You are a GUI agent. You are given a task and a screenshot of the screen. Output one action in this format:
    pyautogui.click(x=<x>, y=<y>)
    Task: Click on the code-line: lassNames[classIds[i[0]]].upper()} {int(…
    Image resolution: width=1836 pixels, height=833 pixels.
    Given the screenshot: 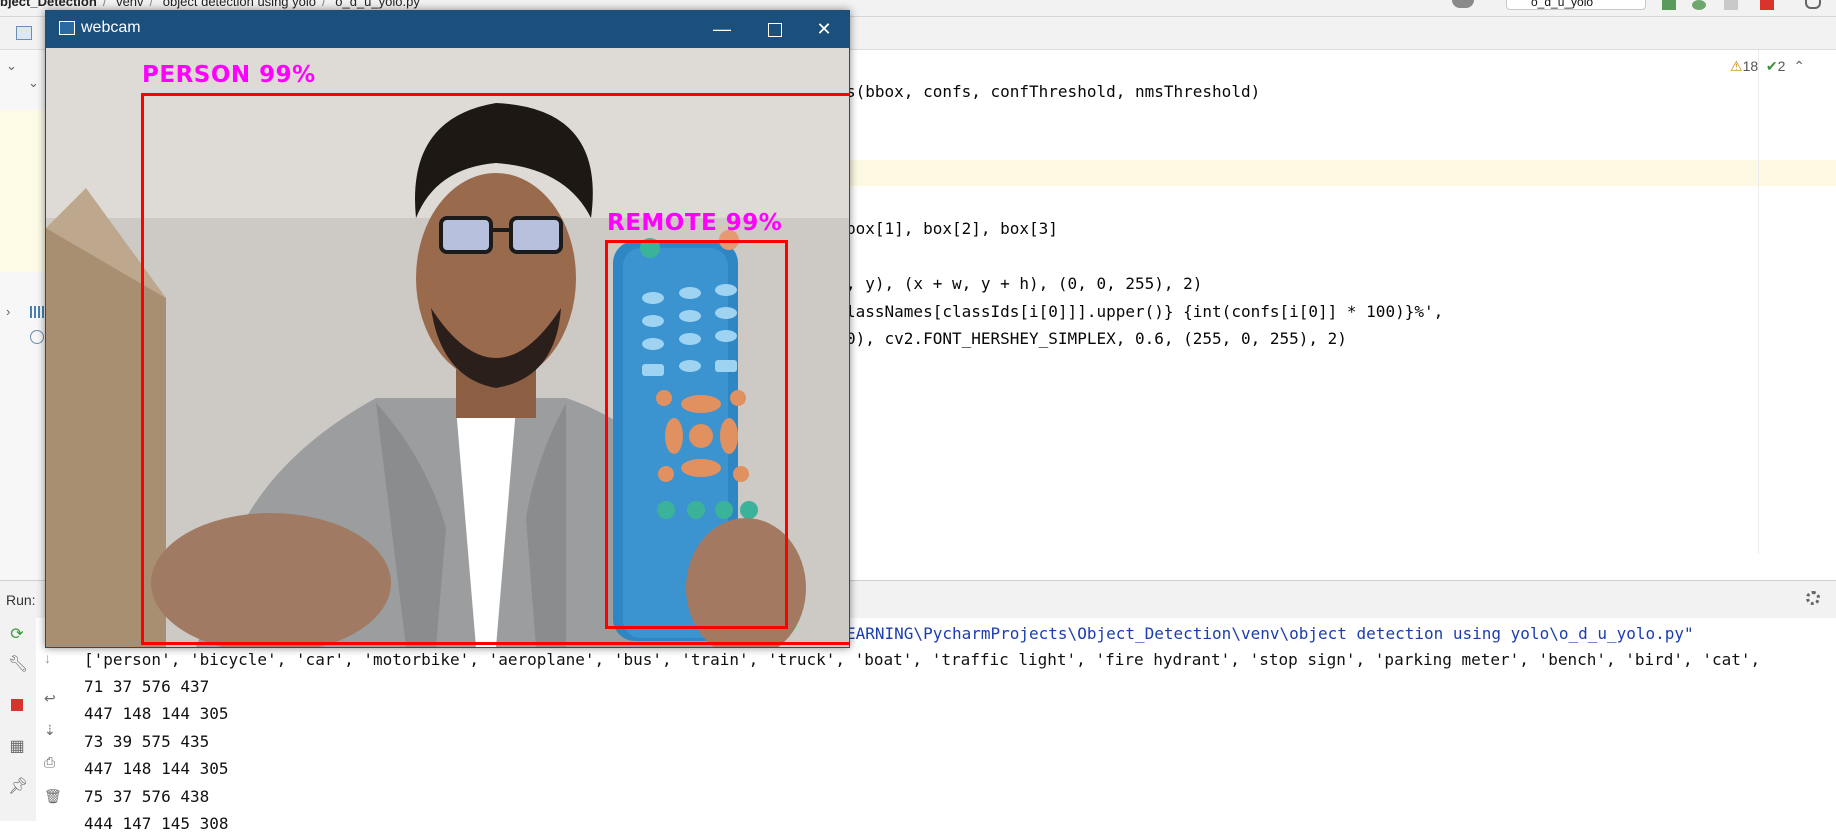 What is the action you would take?
    pyautogui.click(x=1145, y=311)
    